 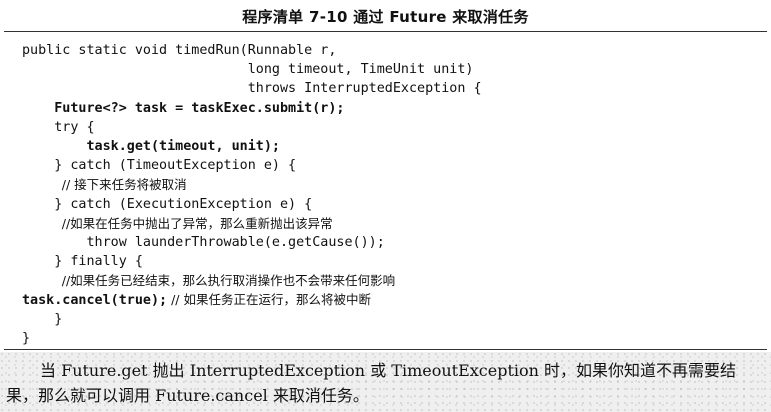 I want to click on title-divider, so click(x=385, y=31).